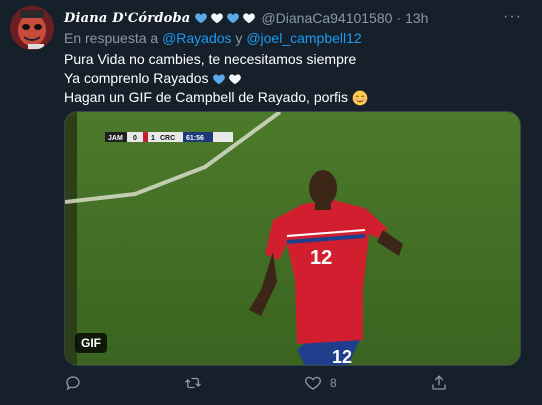 This screenshot has width=542, height=405. Describe the element at coordinates (313, 383) in the screenshot. I see `like-heart-icon` at that location.